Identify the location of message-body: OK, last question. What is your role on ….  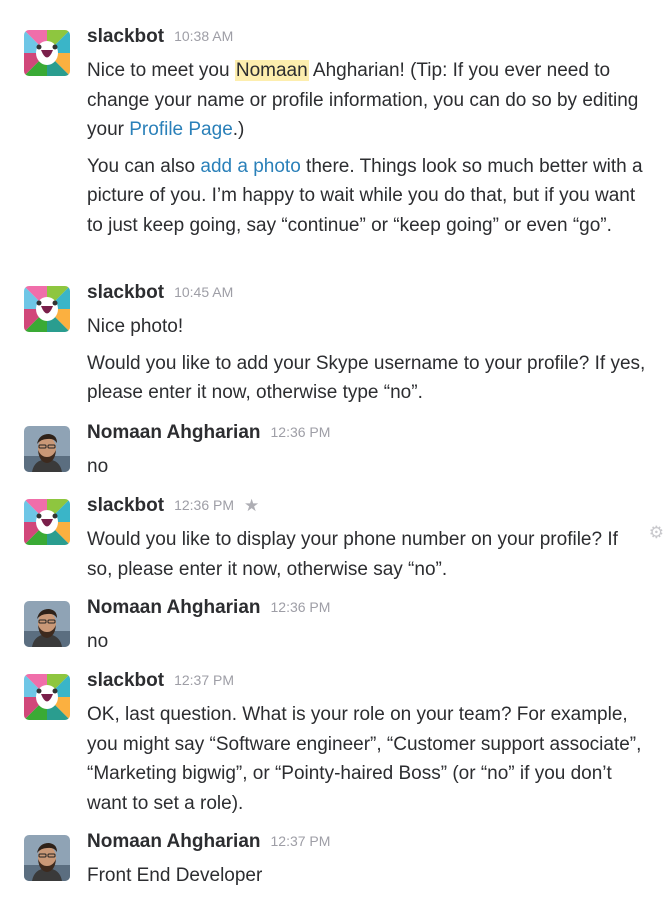
(367, 759).